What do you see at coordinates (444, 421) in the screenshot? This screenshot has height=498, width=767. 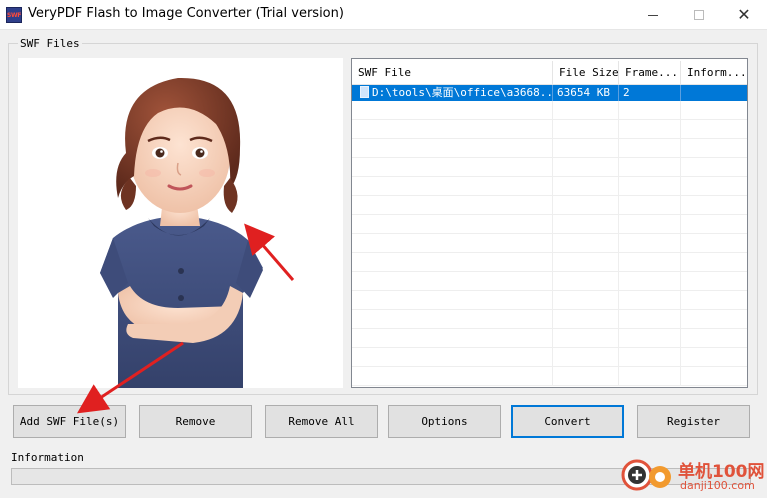 I see `options-button: Options` at bounding box center [444, 421].